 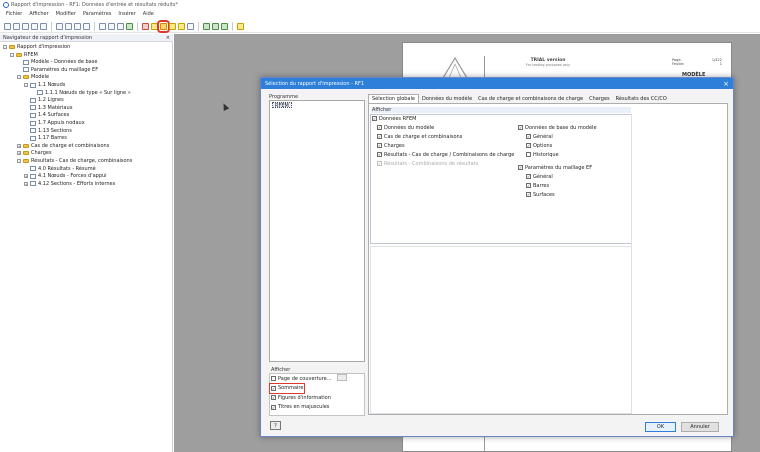 What do you see at coordinates (69, 184) in the screenshot?
I see `tree-item: +4.12 Sections - Efforts internes` at bounding box center [69, 184].